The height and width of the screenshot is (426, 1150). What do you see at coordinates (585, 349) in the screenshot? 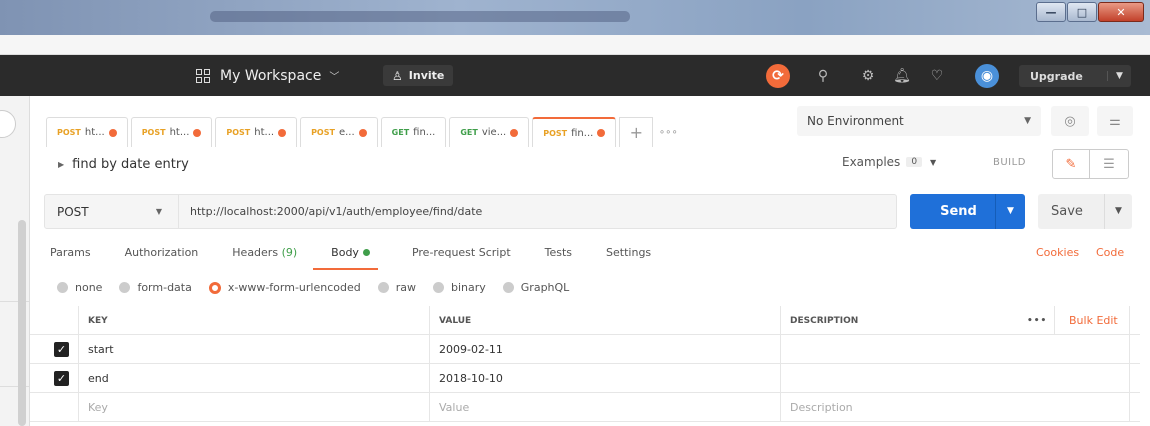
I see `table-row: ✓ start 2009-02-11` at bounding box center [585, 349].